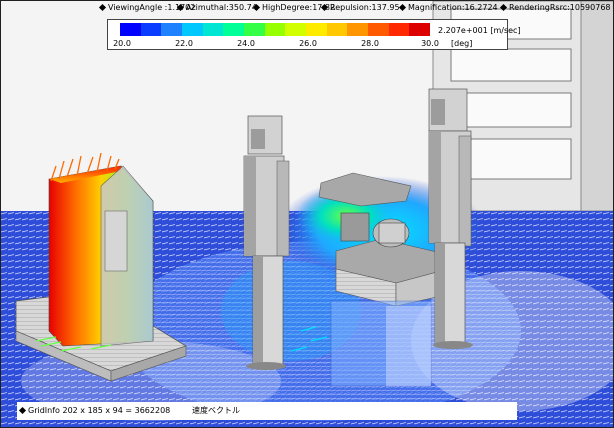  What do you see at coordinates (216, 7) in the screenshot?
I see `stat-azimuthal: Azimuthal:350.74` at bounding box center [216, 7].